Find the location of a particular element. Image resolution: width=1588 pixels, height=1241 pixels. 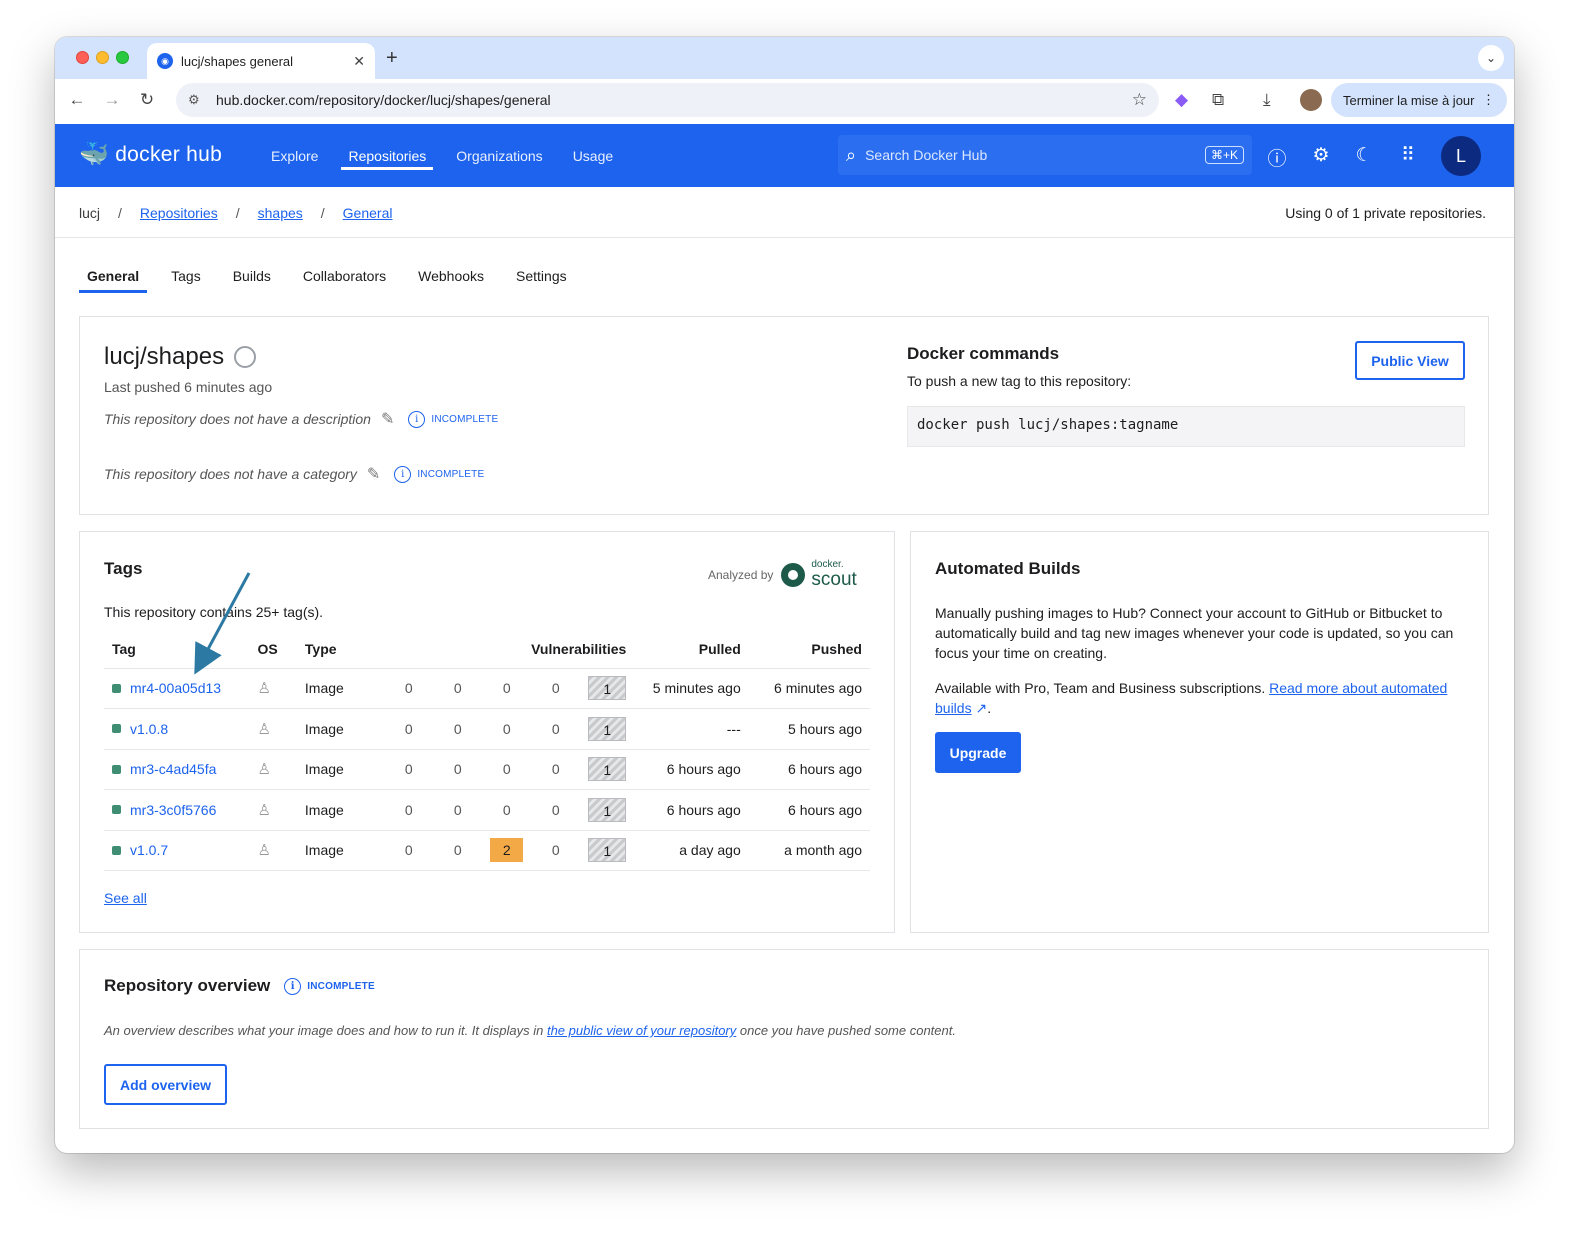

menu-dots-icon: ⋮ is located at coordinates (1488, 100).